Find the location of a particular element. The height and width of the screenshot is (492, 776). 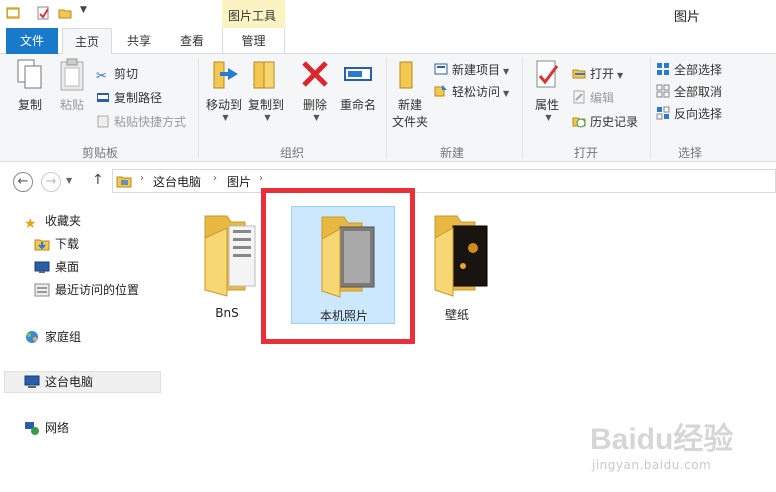

back-button: ← is located at coordinates (23, 182).